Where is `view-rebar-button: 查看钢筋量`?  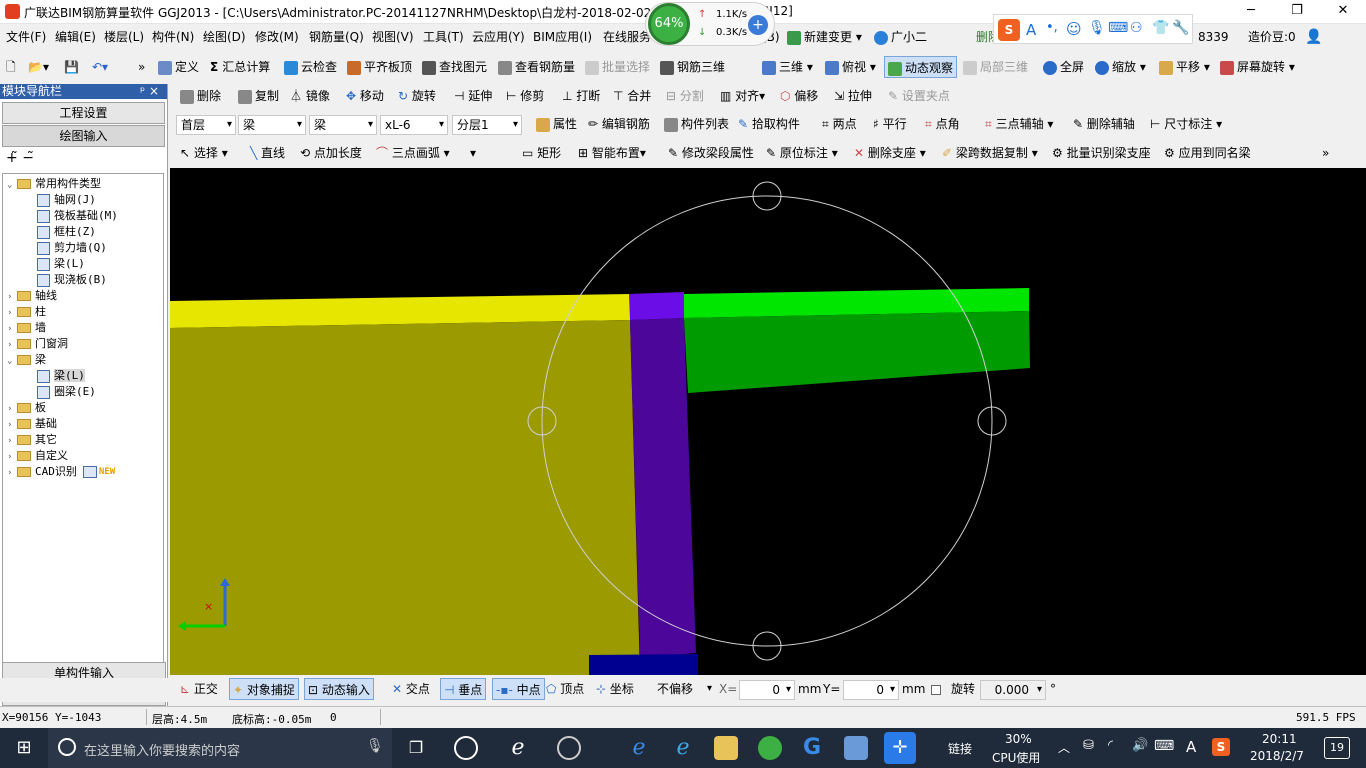 view-rebar-button: 查看钢筋量 is located at coordinates (536, 67).